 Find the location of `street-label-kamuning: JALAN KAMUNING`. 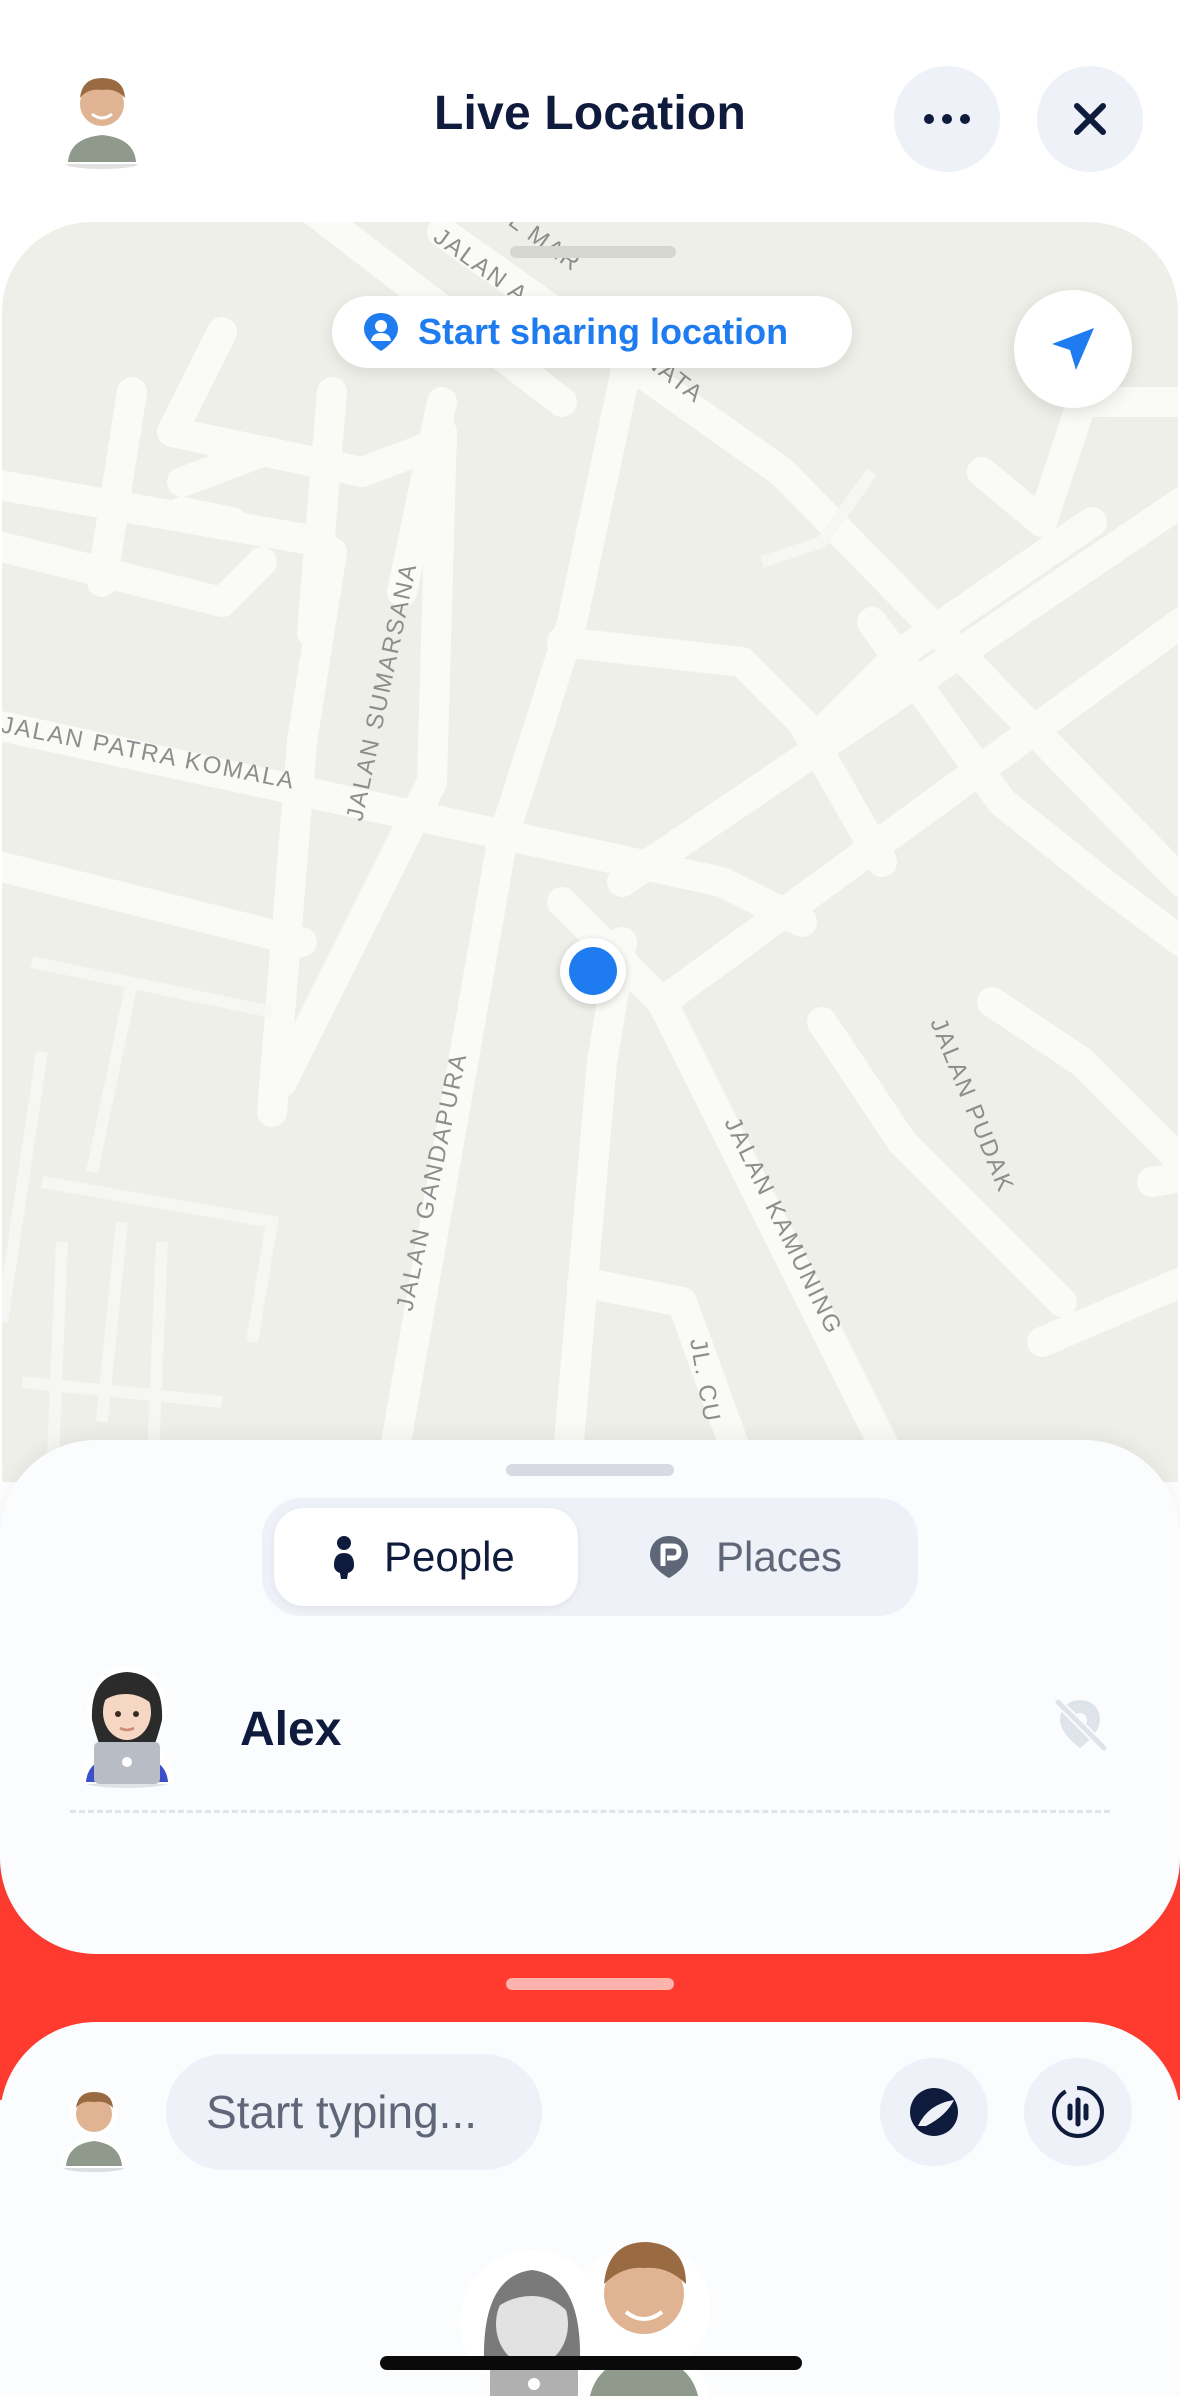

street-label-kamuning: JALAN KAMUNING is located at coordinates (783, 1226).